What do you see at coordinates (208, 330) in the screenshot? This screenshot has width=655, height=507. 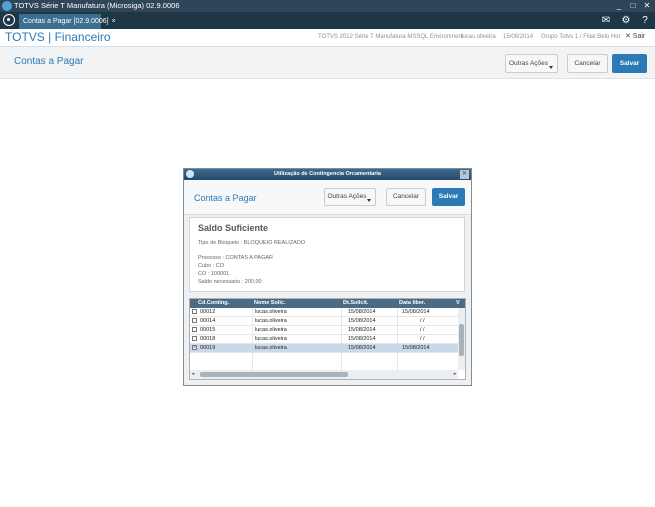 I see `cell-code: 00015` at bounding box center [208, 330].